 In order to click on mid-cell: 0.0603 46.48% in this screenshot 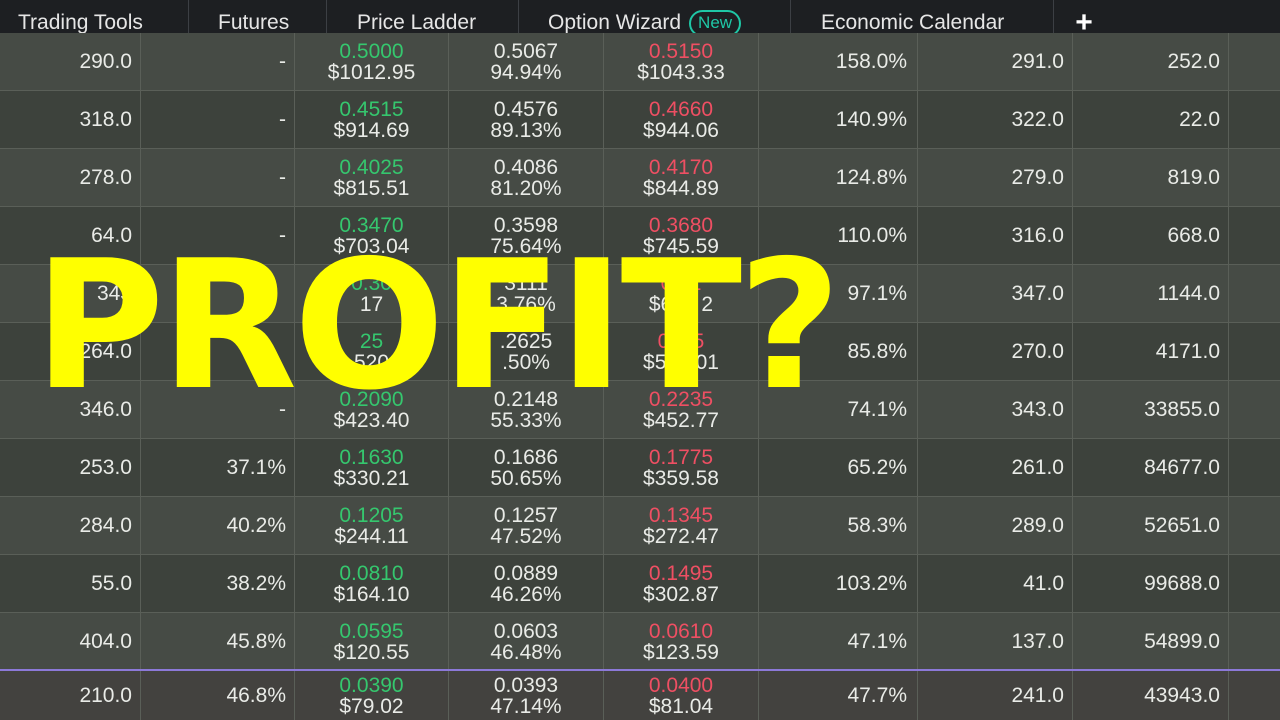, I will do `click(526, 641)`.